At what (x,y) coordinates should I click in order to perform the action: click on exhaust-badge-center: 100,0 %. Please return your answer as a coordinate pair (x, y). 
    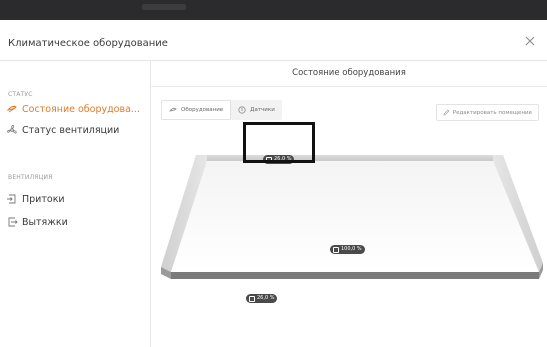
    Looking at the image, I should click on (347, 249).